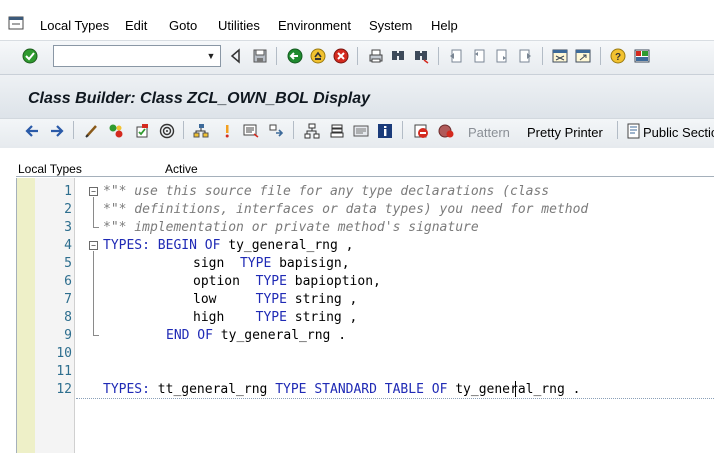 Image resolution: width=714 pixels, height=453 pixels. I want to click on section-label: Local Types, so click(50, 169).